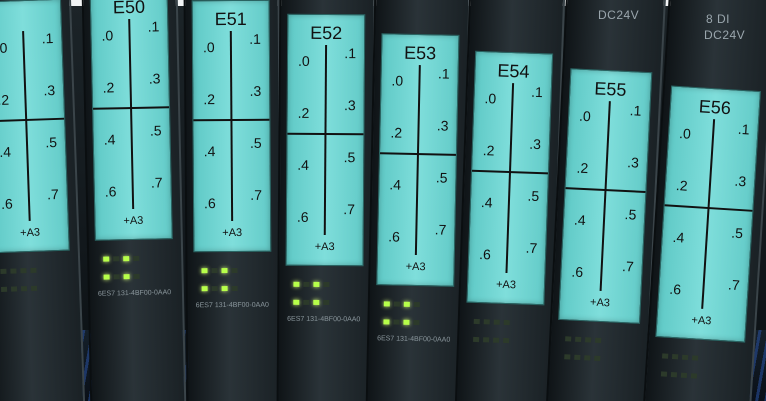  Describe the element at coordinates (326, 33) in the screenshot. I see `module-tag: E52` at that location.